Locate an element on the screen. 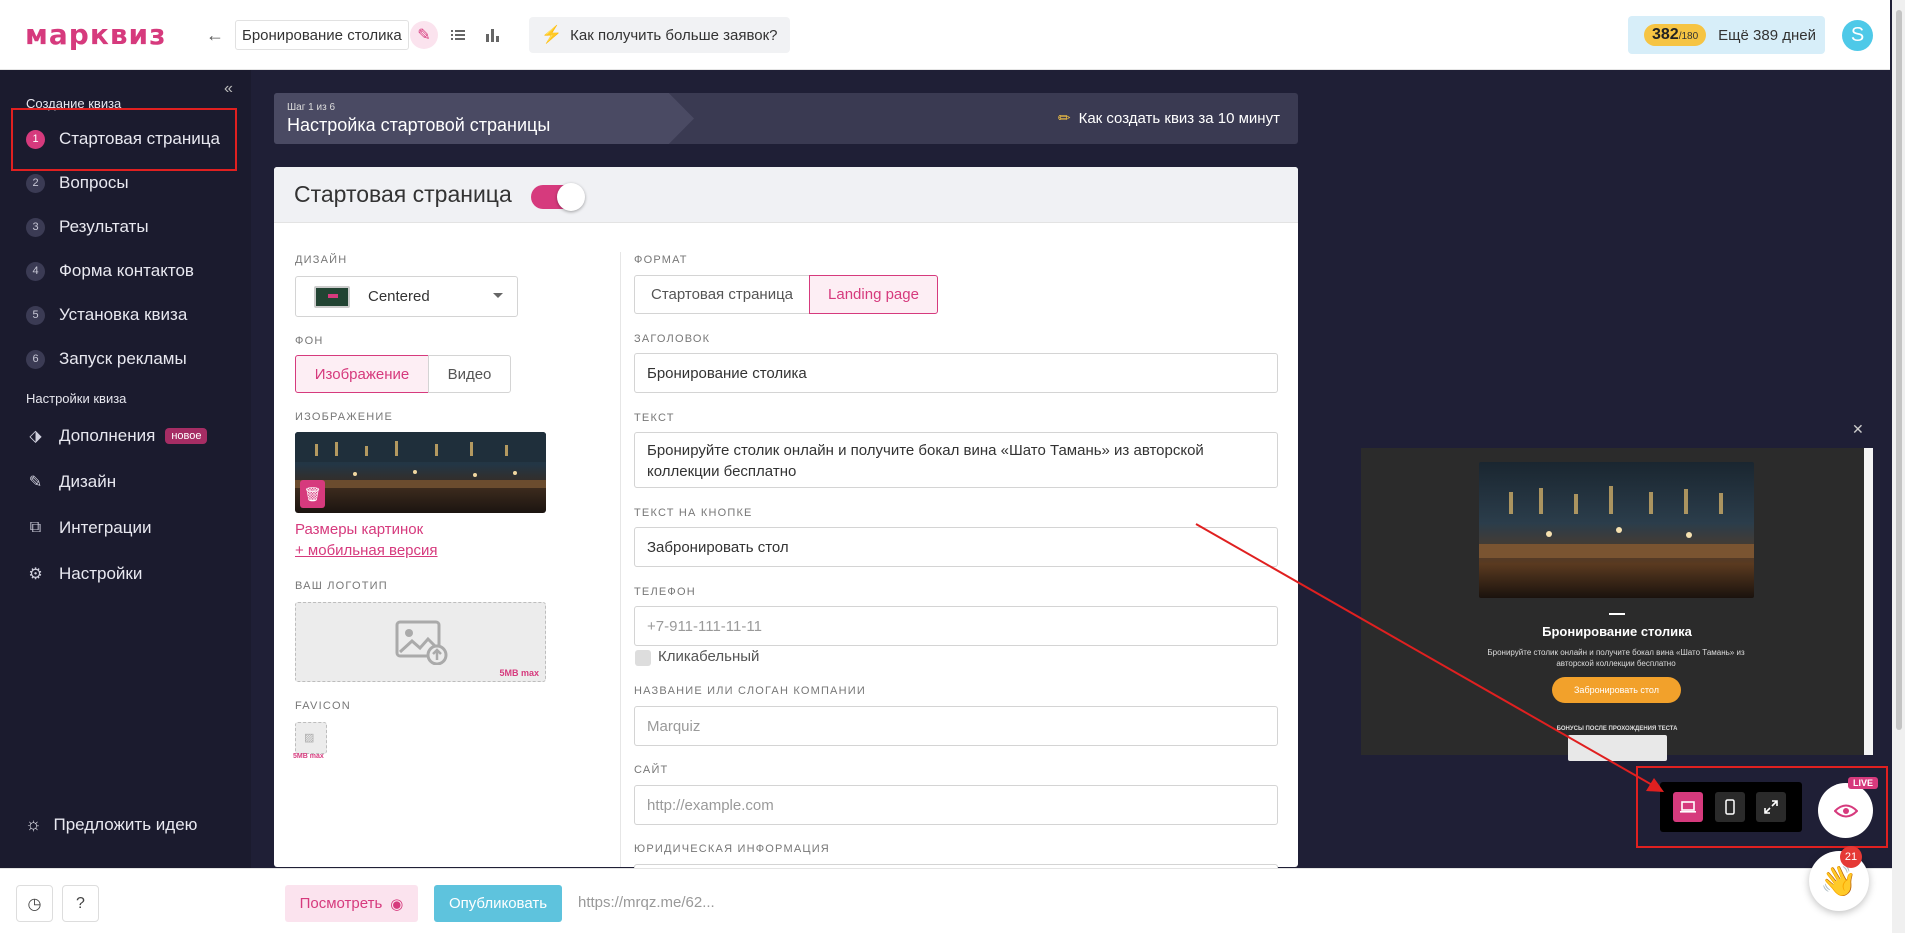 The image size is (1905, 933). image-icon: ▨ is located at coordinates (309, 738).